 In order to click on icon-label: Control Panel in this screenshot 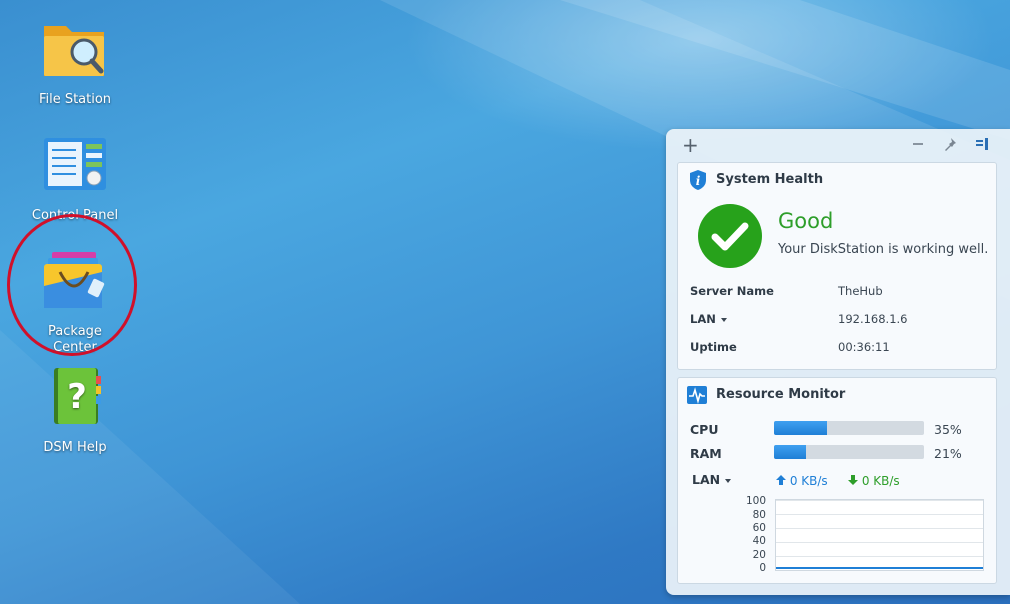, I will do `click(75, 215)`.